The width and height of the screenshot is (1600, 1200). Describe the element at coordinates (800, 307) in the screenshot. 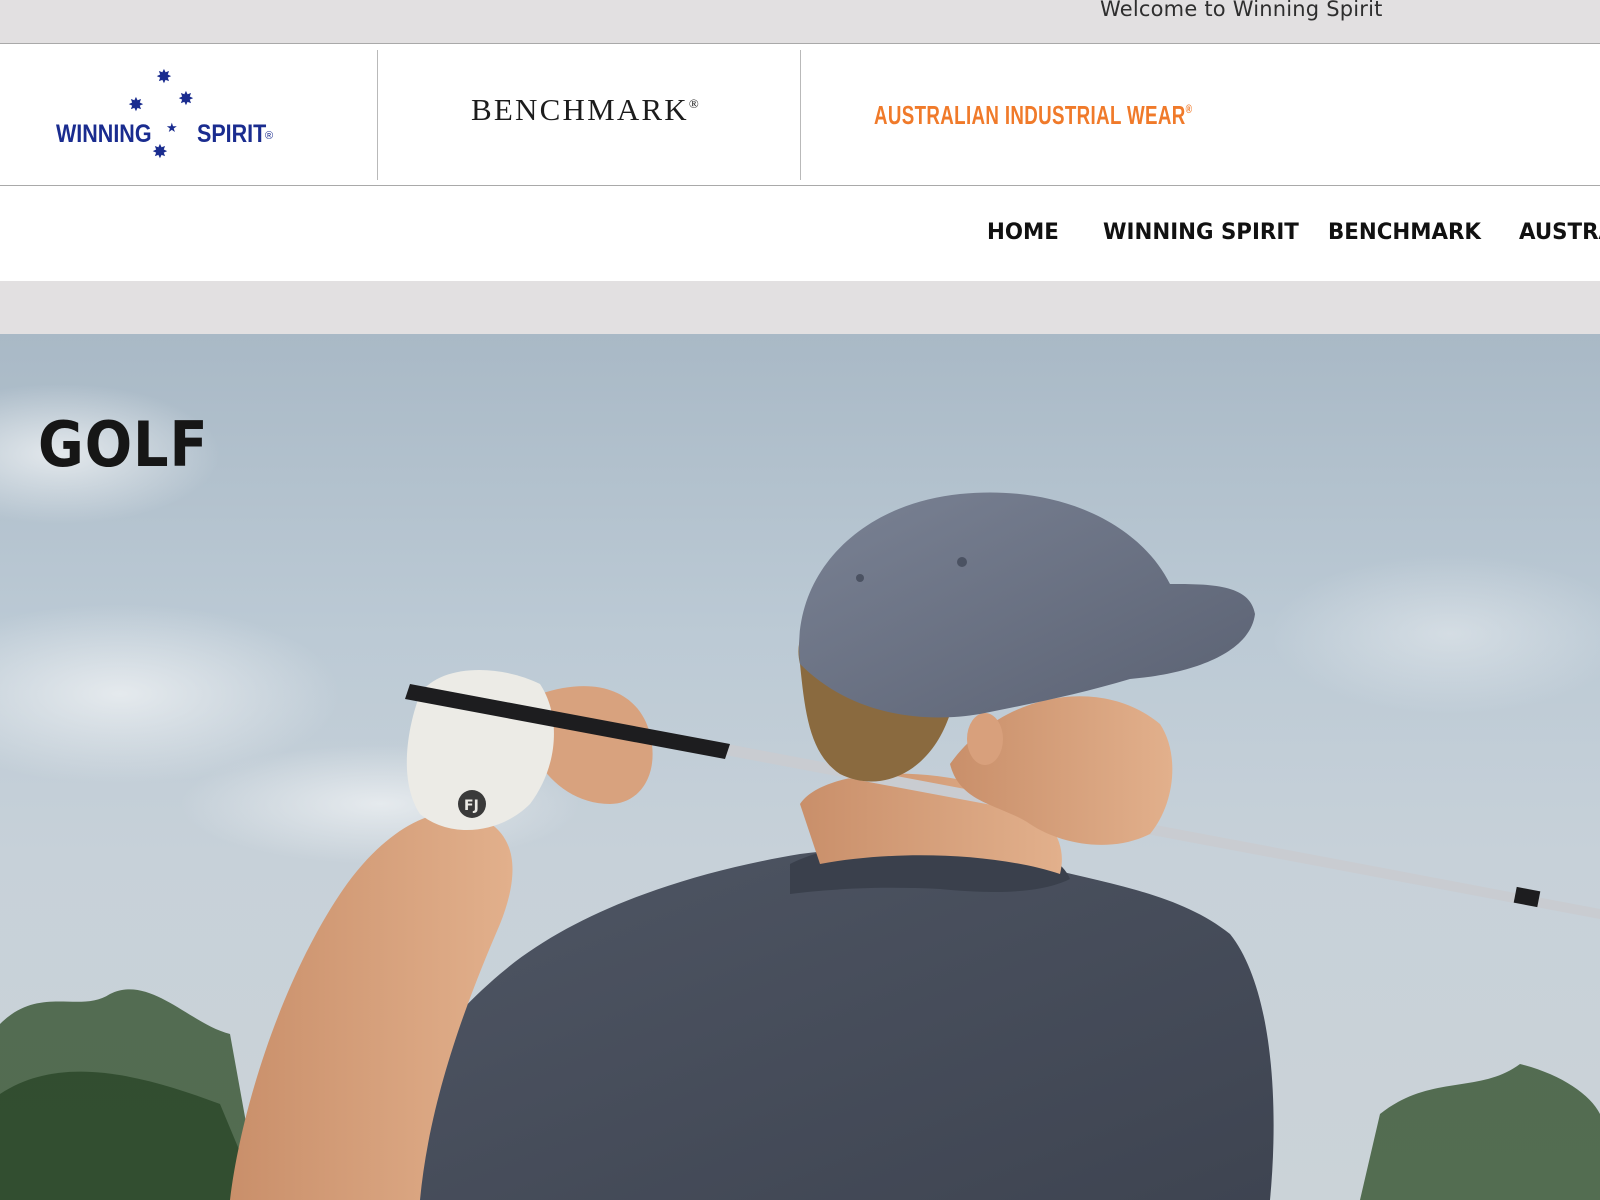

I see `spacer-band` at that location.